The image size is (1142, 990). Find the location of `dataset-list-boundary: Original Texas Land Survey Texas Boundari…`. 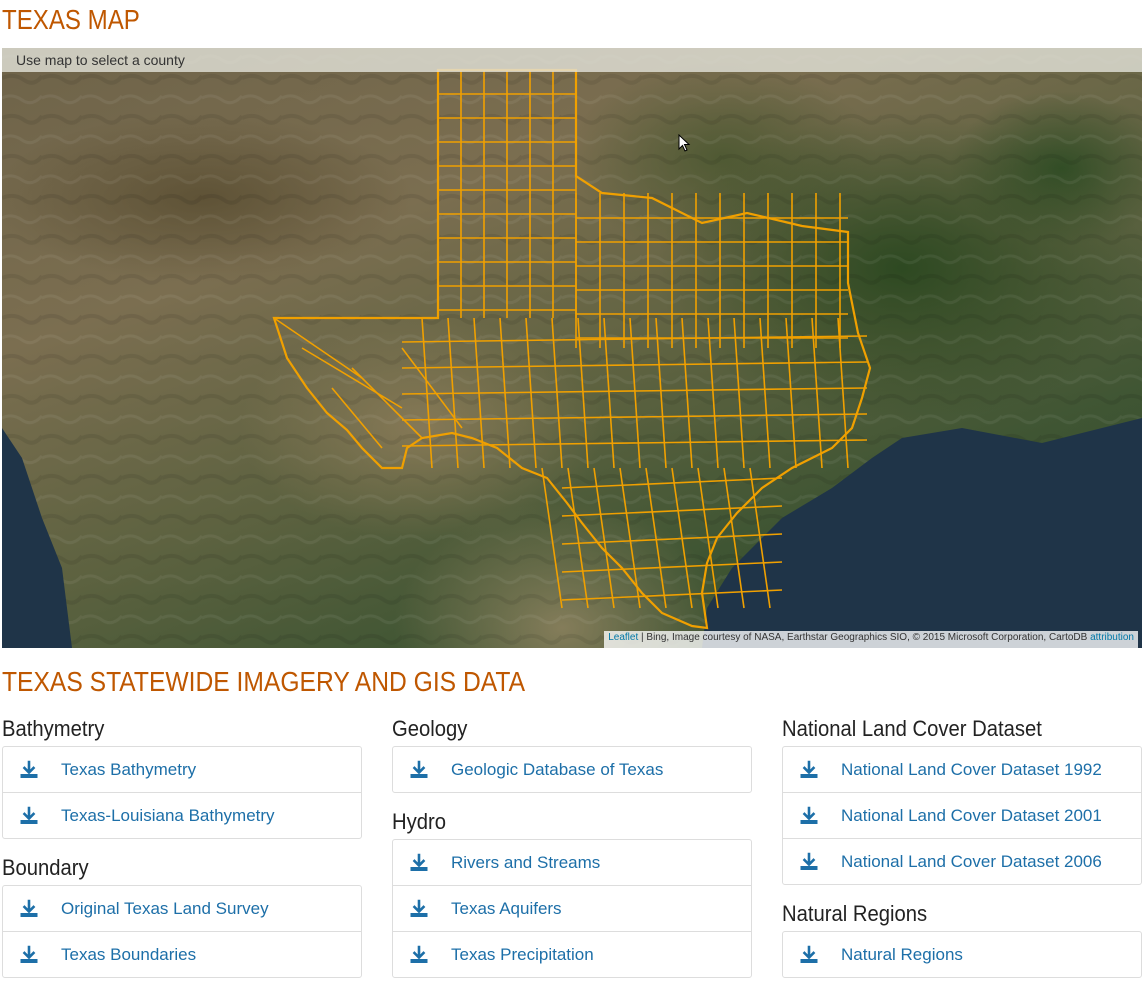

dataset-list-boundary: Original Texas Land Survey Texas Boundari… is located at coordinates (182, 931).